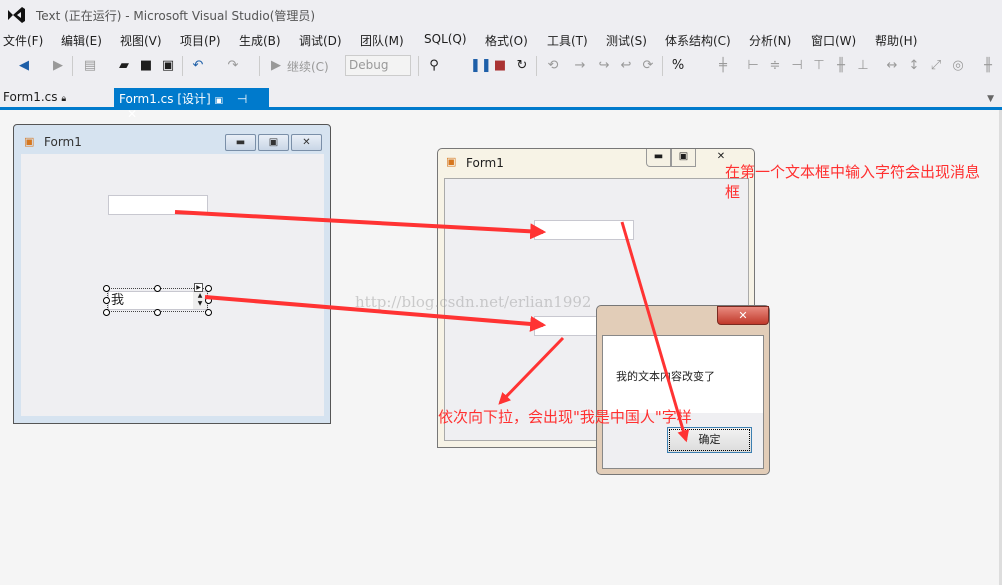  I want to click on configuration-select: Debug, so click(378, 65).